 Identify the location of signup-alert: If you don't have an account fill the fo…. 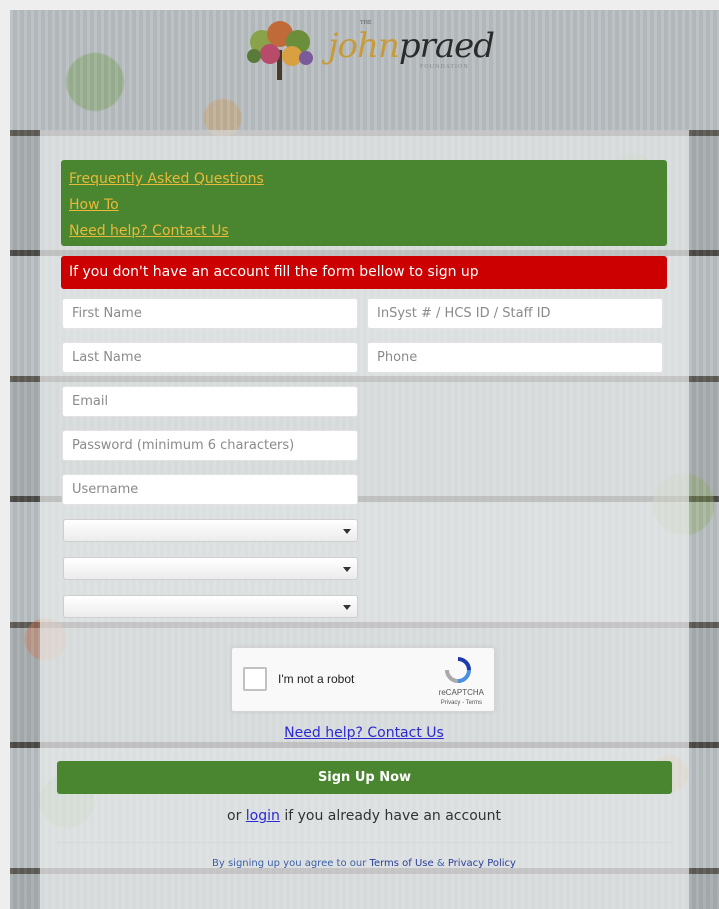
(364, 272).